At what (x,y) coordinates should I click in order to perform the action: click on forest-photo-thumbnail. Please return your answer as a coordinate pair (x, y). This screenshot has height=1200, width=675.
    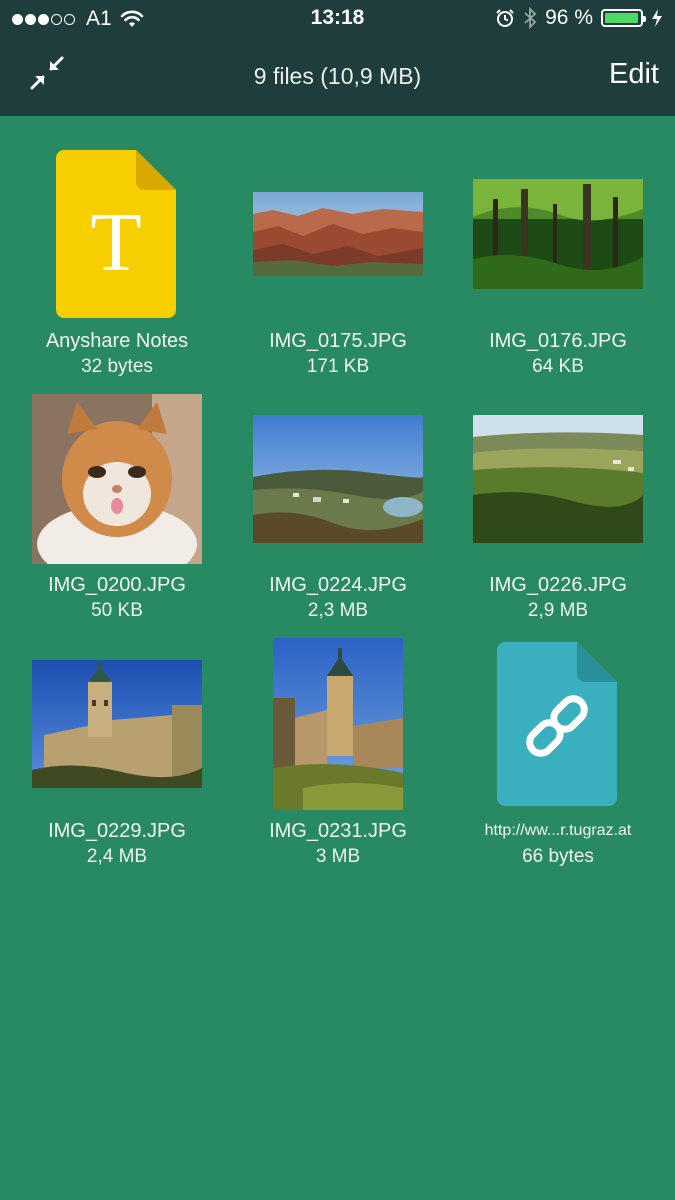
    Looking at the image, I should click on (558, 234).